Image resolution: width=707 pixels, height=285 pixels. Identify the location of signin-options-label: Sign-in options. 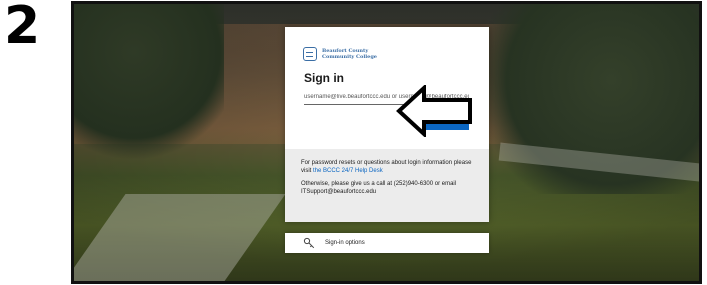
(345, 243).